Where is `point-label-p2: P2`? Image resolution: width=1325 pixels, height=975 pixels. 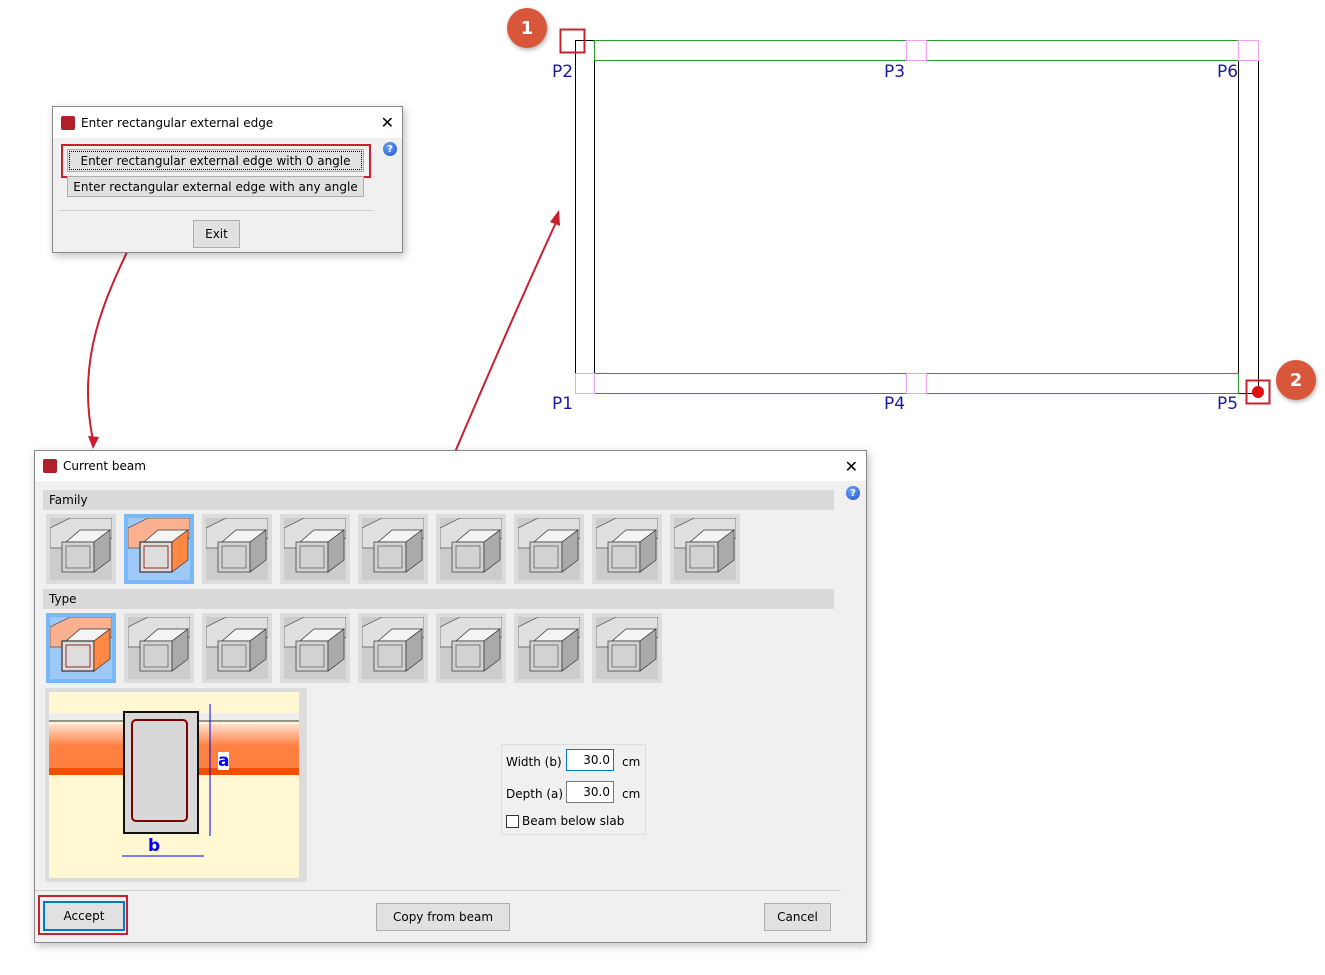 point-label-p2: P2 is located at coordinates (563, 72).